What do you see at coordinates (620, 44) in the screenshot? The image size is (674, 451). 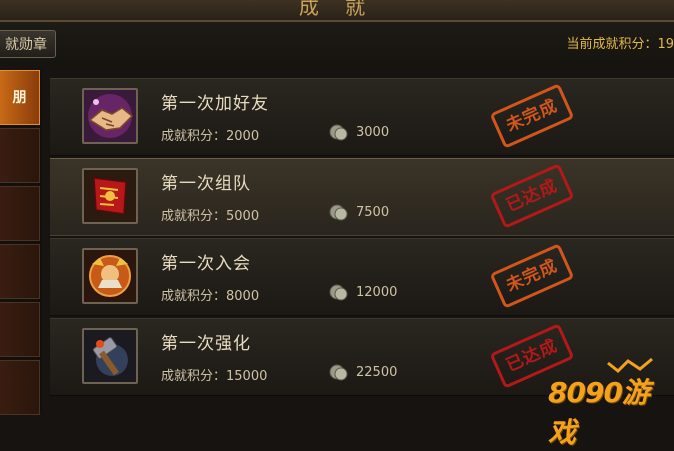 I see `current-points-label: 当前成就积分：19` at bounding box center [620, 44].